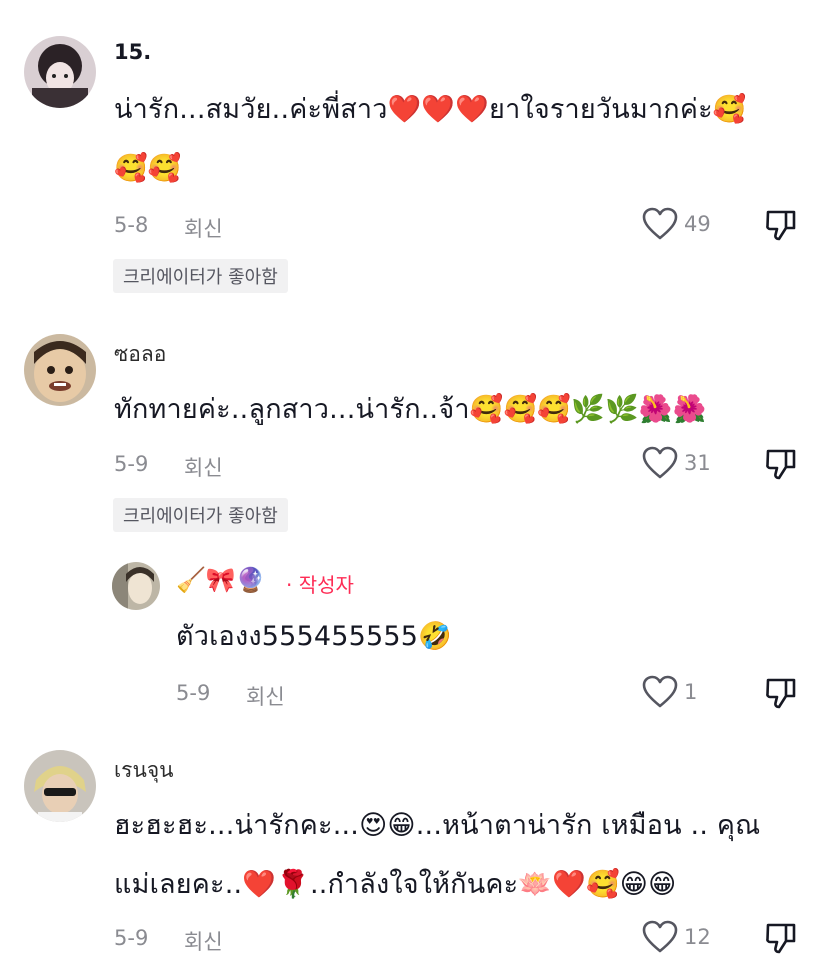 The height and width of the screenshot is (957, 828). What do you see at coordinates (140, 354) in the screenshot?
I see `username: ซอลอ` at bounding box center [140, 354].